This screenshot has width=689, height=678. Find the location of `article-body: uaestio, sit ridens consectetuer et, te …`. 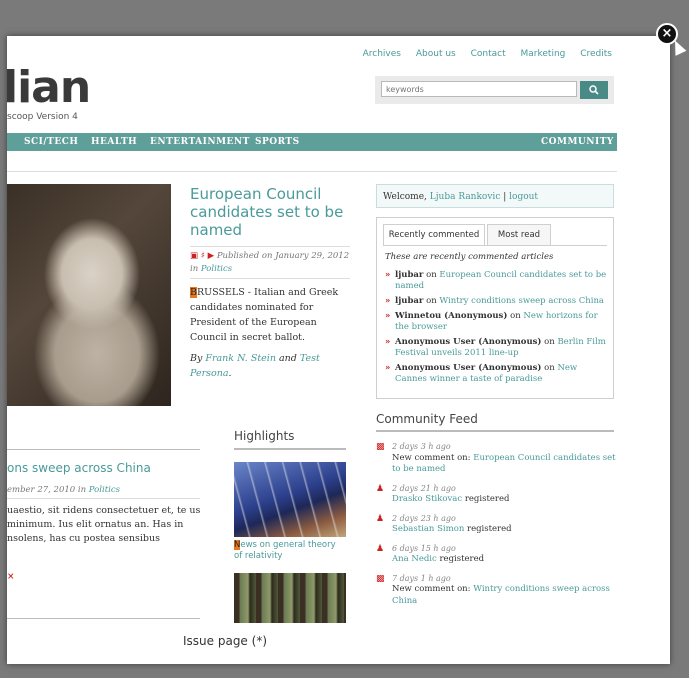

article-body: uaestio, sit ridens consectetuer et, te … is located at coordinates (104, 524).